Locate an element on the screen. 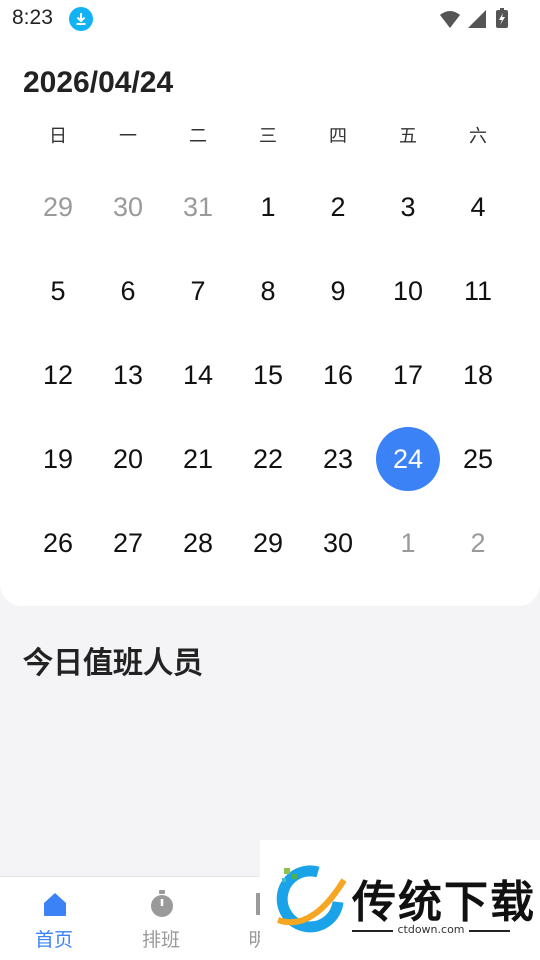  weekday-label: 一 is located at coordinates (128, 136).